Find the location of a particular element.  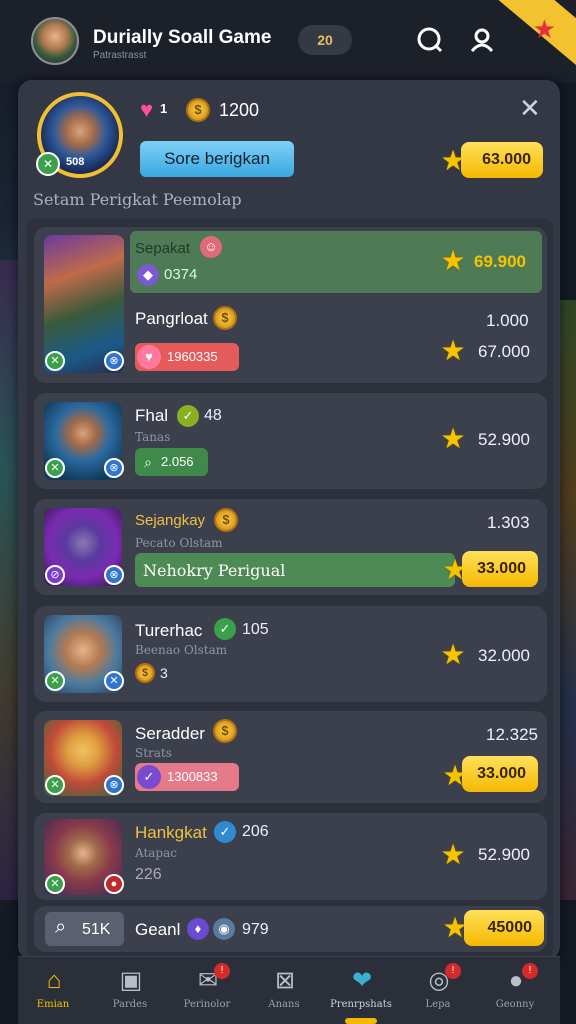

close-icon: ✕ is located at coordinates (530, 108).